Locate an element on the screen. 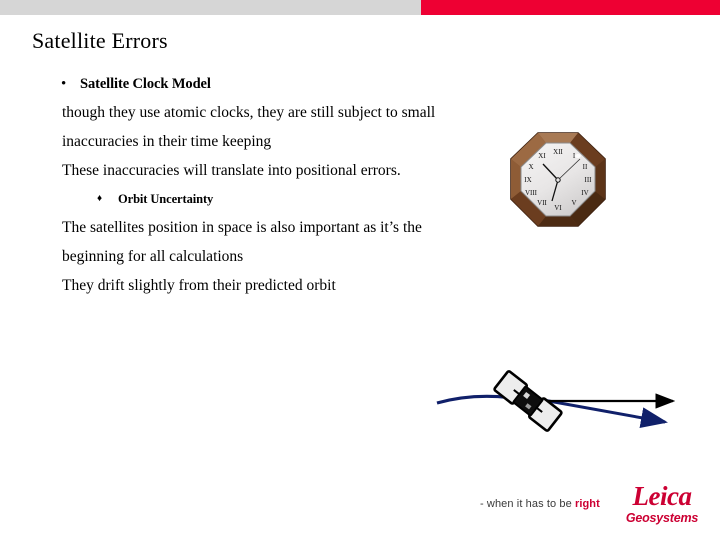  octagonal-clock-image: XII I II III IV V VI VII VIII IX X XI is located at coordinates (558, 180).